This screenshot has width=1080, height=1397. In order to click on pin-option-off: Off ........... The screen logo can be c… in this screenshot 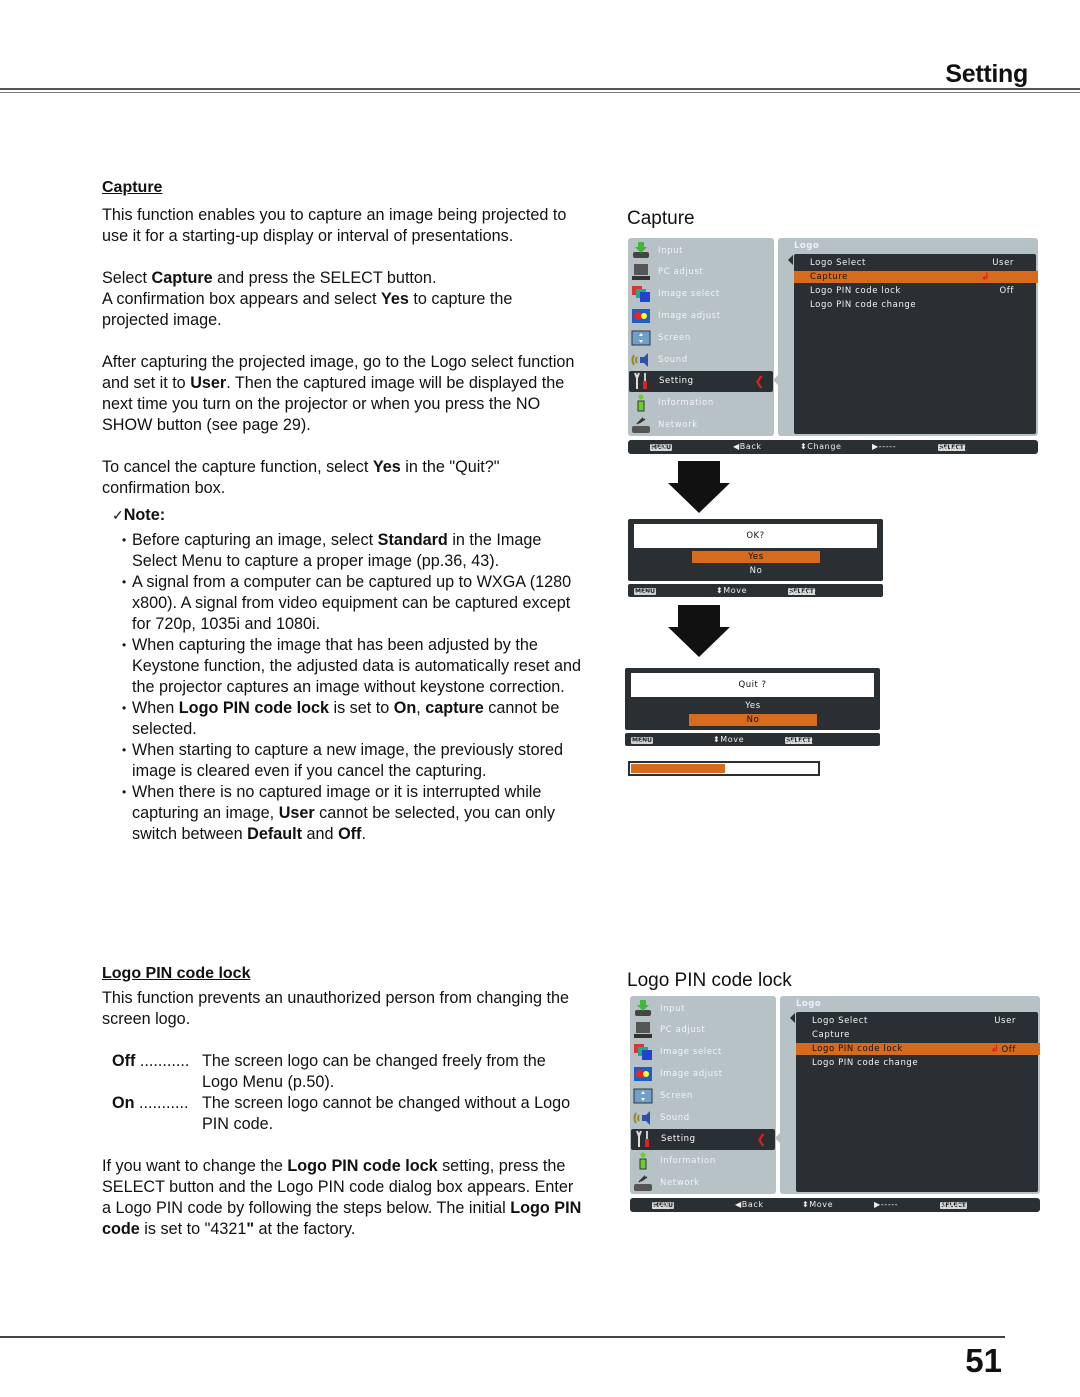, I will do `click(329, 1071)`.